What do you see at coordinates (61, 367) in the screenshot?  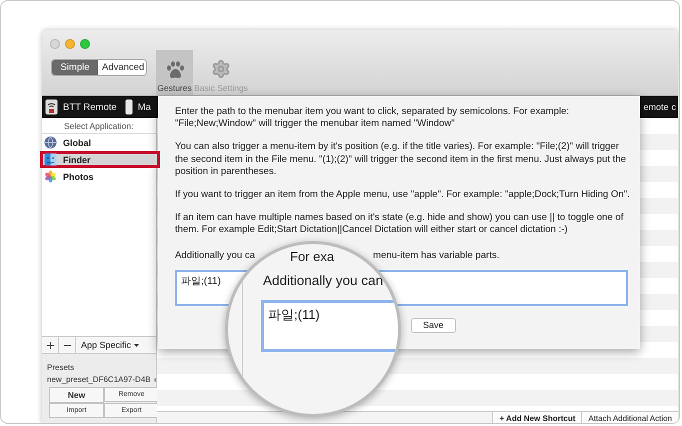 I see `presets-label: Presets` at bounding box center [61, 367].